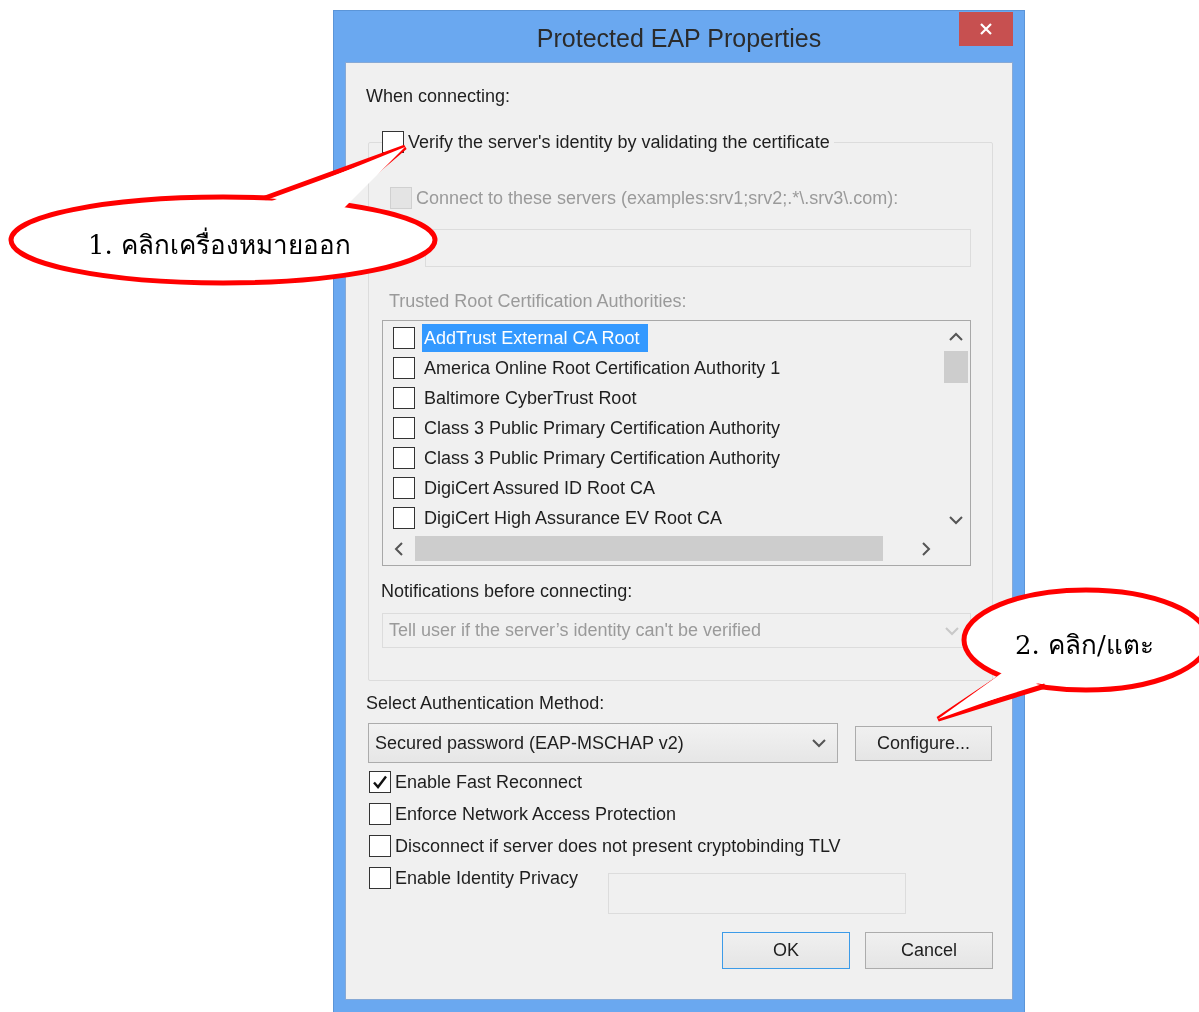 Image resolution: width=1199 pixels, height=1012 pixels. I want to click on dialog-button: OK, so click(786, 950).